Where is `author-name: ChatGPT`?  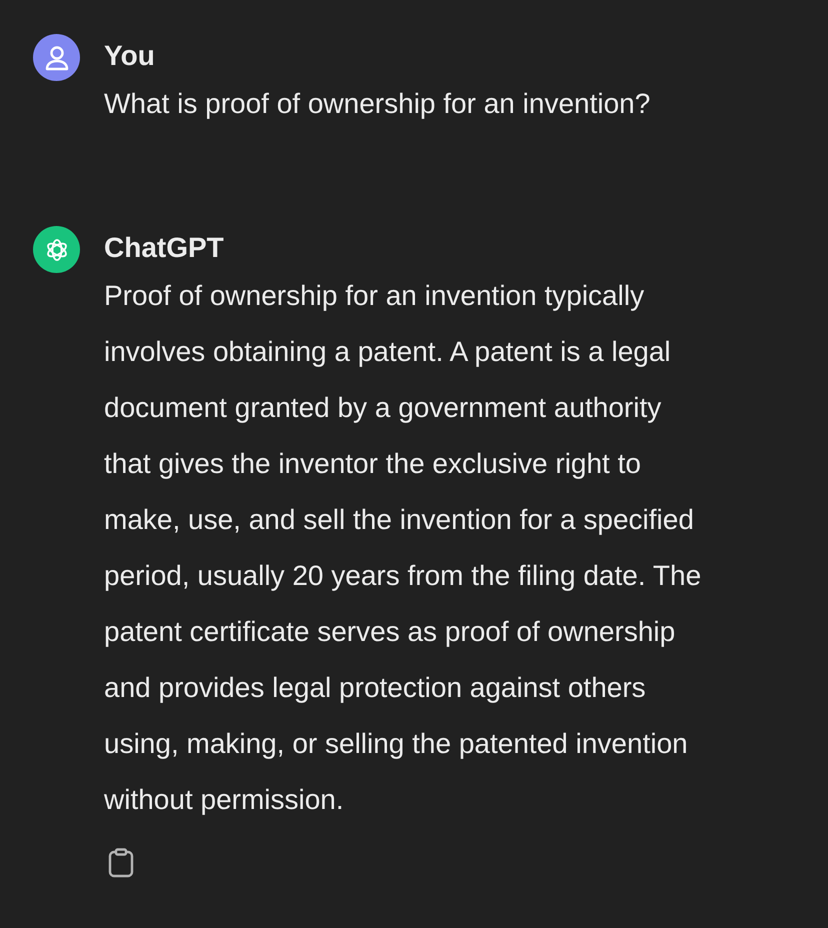
author-name: ChatGPT is located at coordinates (164, 248).